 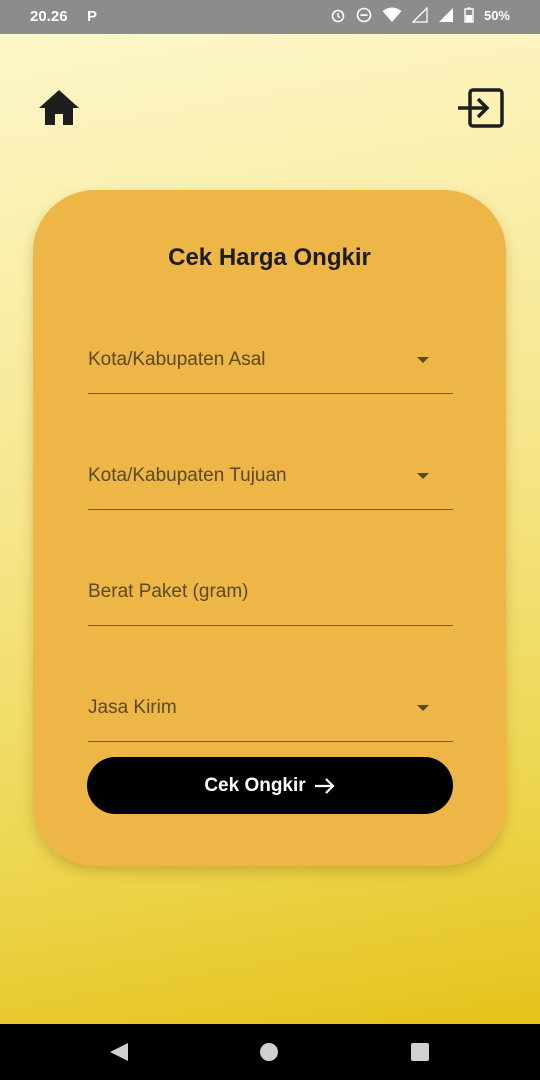 I want to click on system-nav-bar, so click(x=270, y=1052).